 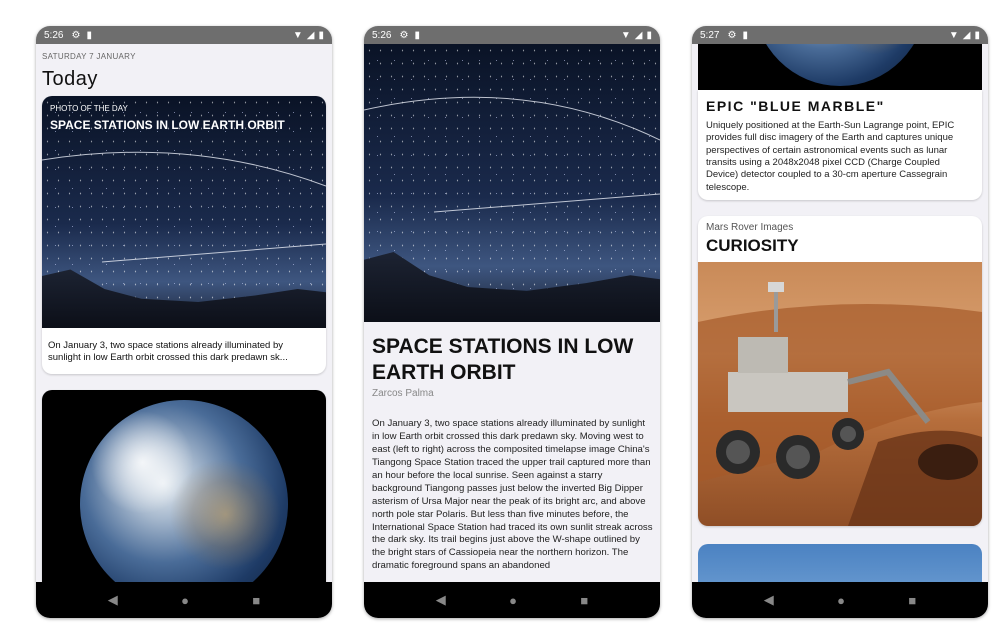 I want to click on epic-title: EPIC "BLUE MARBLE", so click(x=795, y=106).